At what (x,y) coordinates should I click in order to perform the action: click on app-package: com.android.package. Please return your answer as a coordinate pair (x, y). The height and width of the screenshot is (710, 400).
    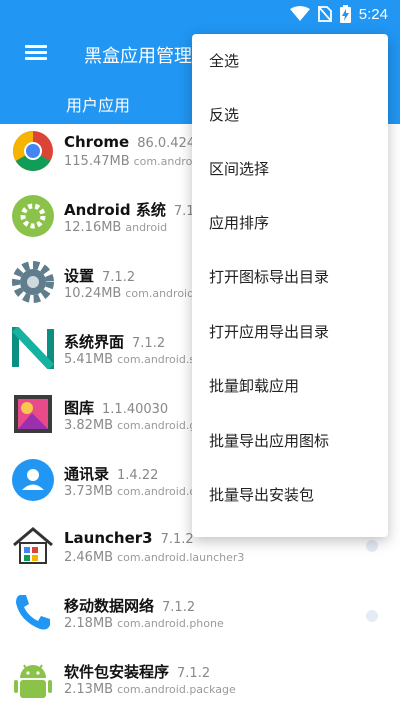
    Looking at the image, I should click on (176, 689).